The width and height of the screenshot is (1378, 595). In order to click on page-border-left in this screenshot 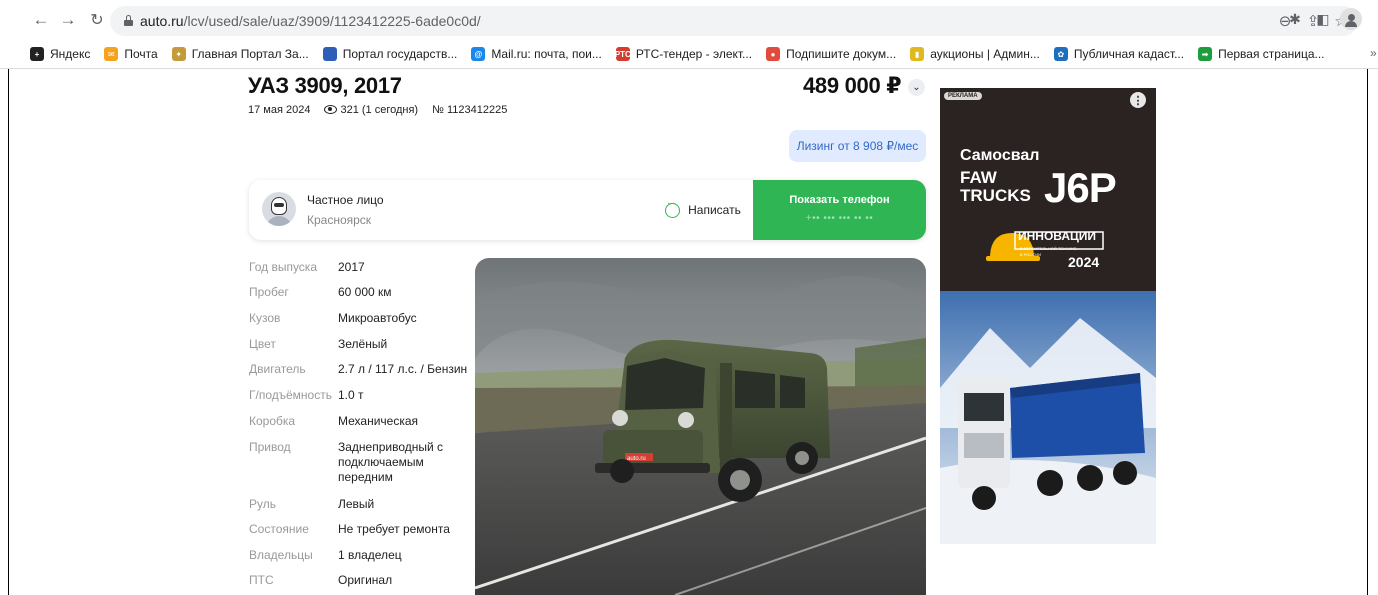, I will do `click(8, 332)`.